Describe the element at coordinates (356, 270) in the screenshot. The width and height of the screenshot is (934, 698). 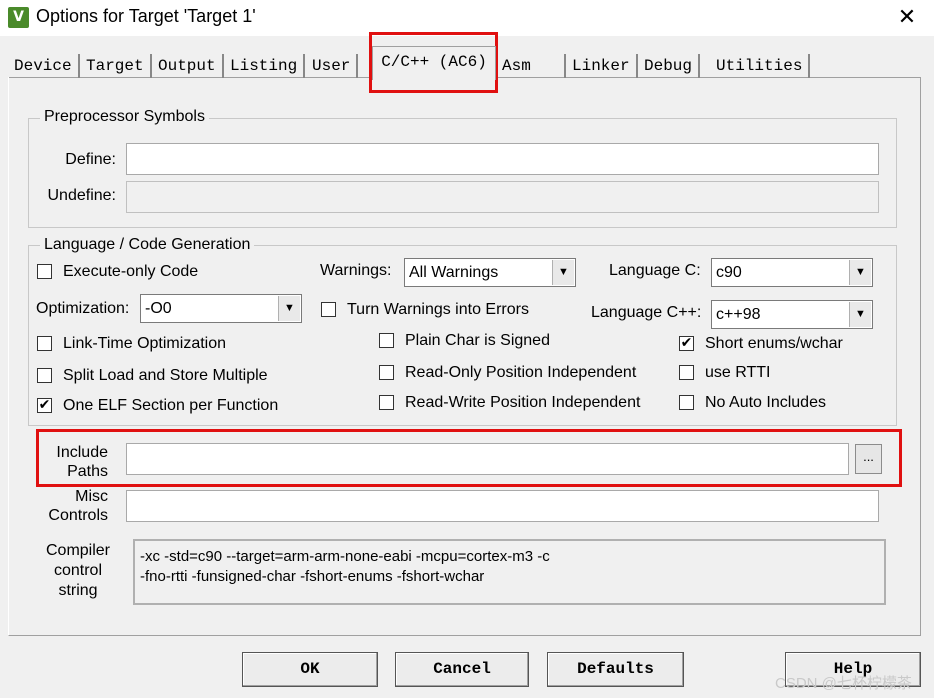
I see `warnings-label: Warnings:` at that location.